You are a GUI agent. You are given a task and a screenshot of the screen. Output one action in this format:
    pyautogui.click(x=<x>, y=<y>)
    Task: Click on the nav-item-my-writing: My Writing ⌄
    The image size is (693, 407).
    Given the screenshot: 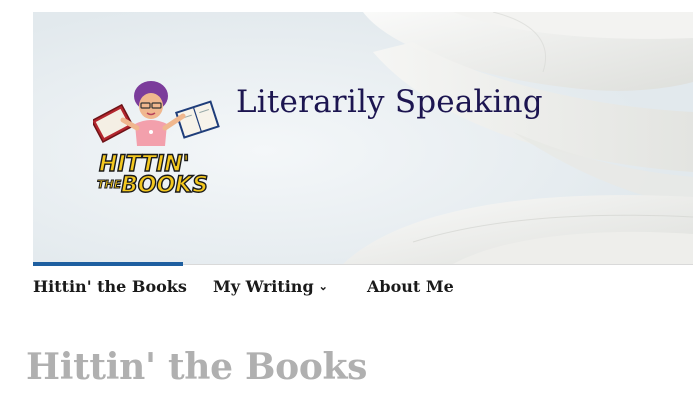 What is the action you would take?
    pyautogui.click(x=270, y=286)
    